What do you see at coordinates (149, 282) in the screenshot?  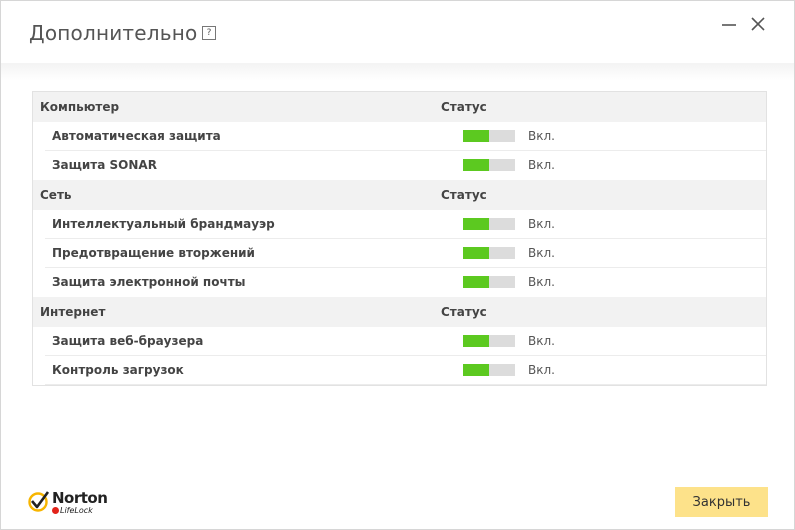 I see `setting-label: Защита электронной почты` at bounding box center [149, 282].